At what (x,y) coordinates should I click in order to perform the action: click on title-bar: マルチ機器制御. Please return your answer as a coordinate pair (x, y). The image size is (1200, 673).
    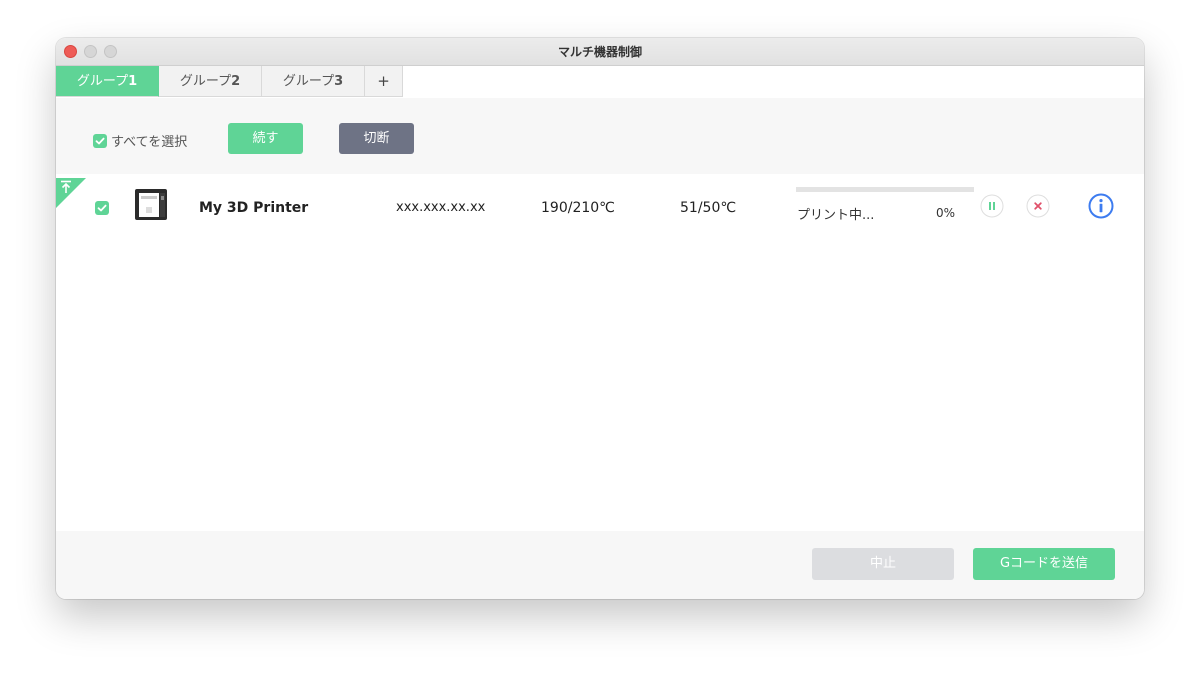
    Looking at the image, I should click on (600, 52).